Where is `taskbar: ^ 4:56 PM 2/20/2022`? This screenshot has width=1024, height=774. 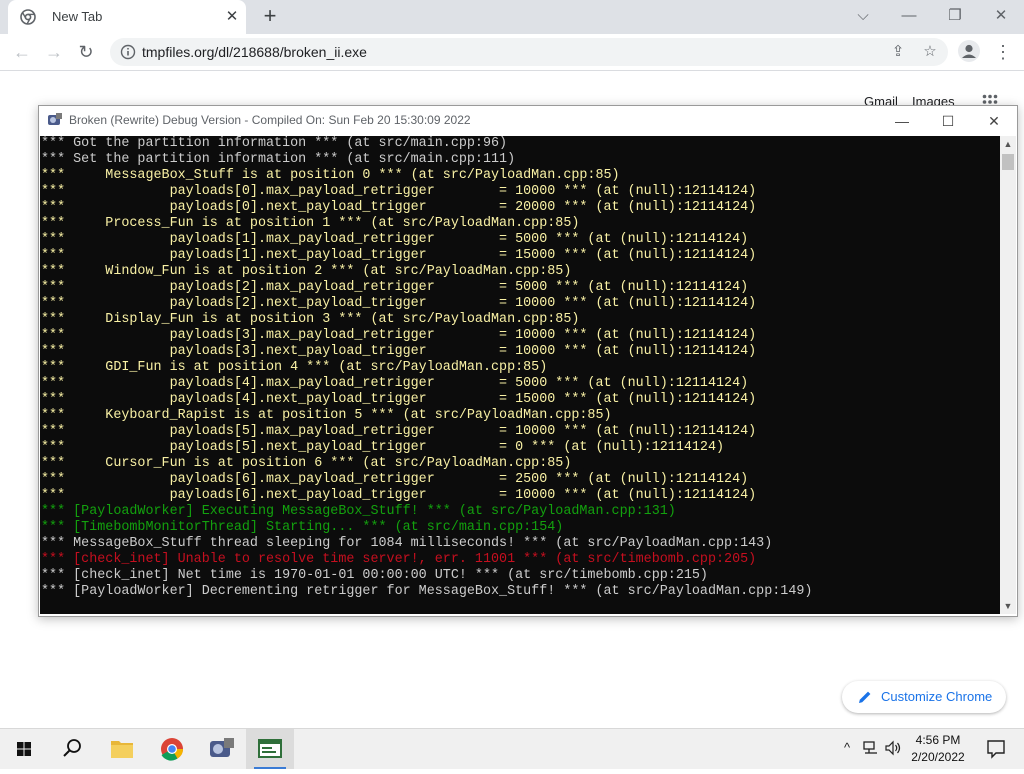 taskbar: ^ 4:56 PM 2/20/2022 is located at coordinates (512, 748).